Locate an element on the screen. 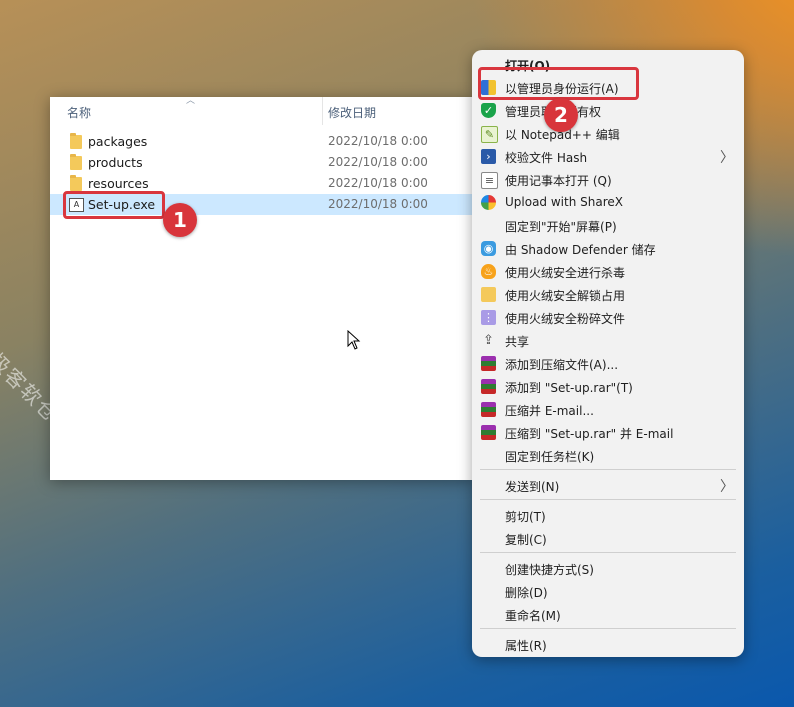  menu-item-open-notepad: ≡ 使用记事本打开 (Q) is located at coordinates (608, 179).